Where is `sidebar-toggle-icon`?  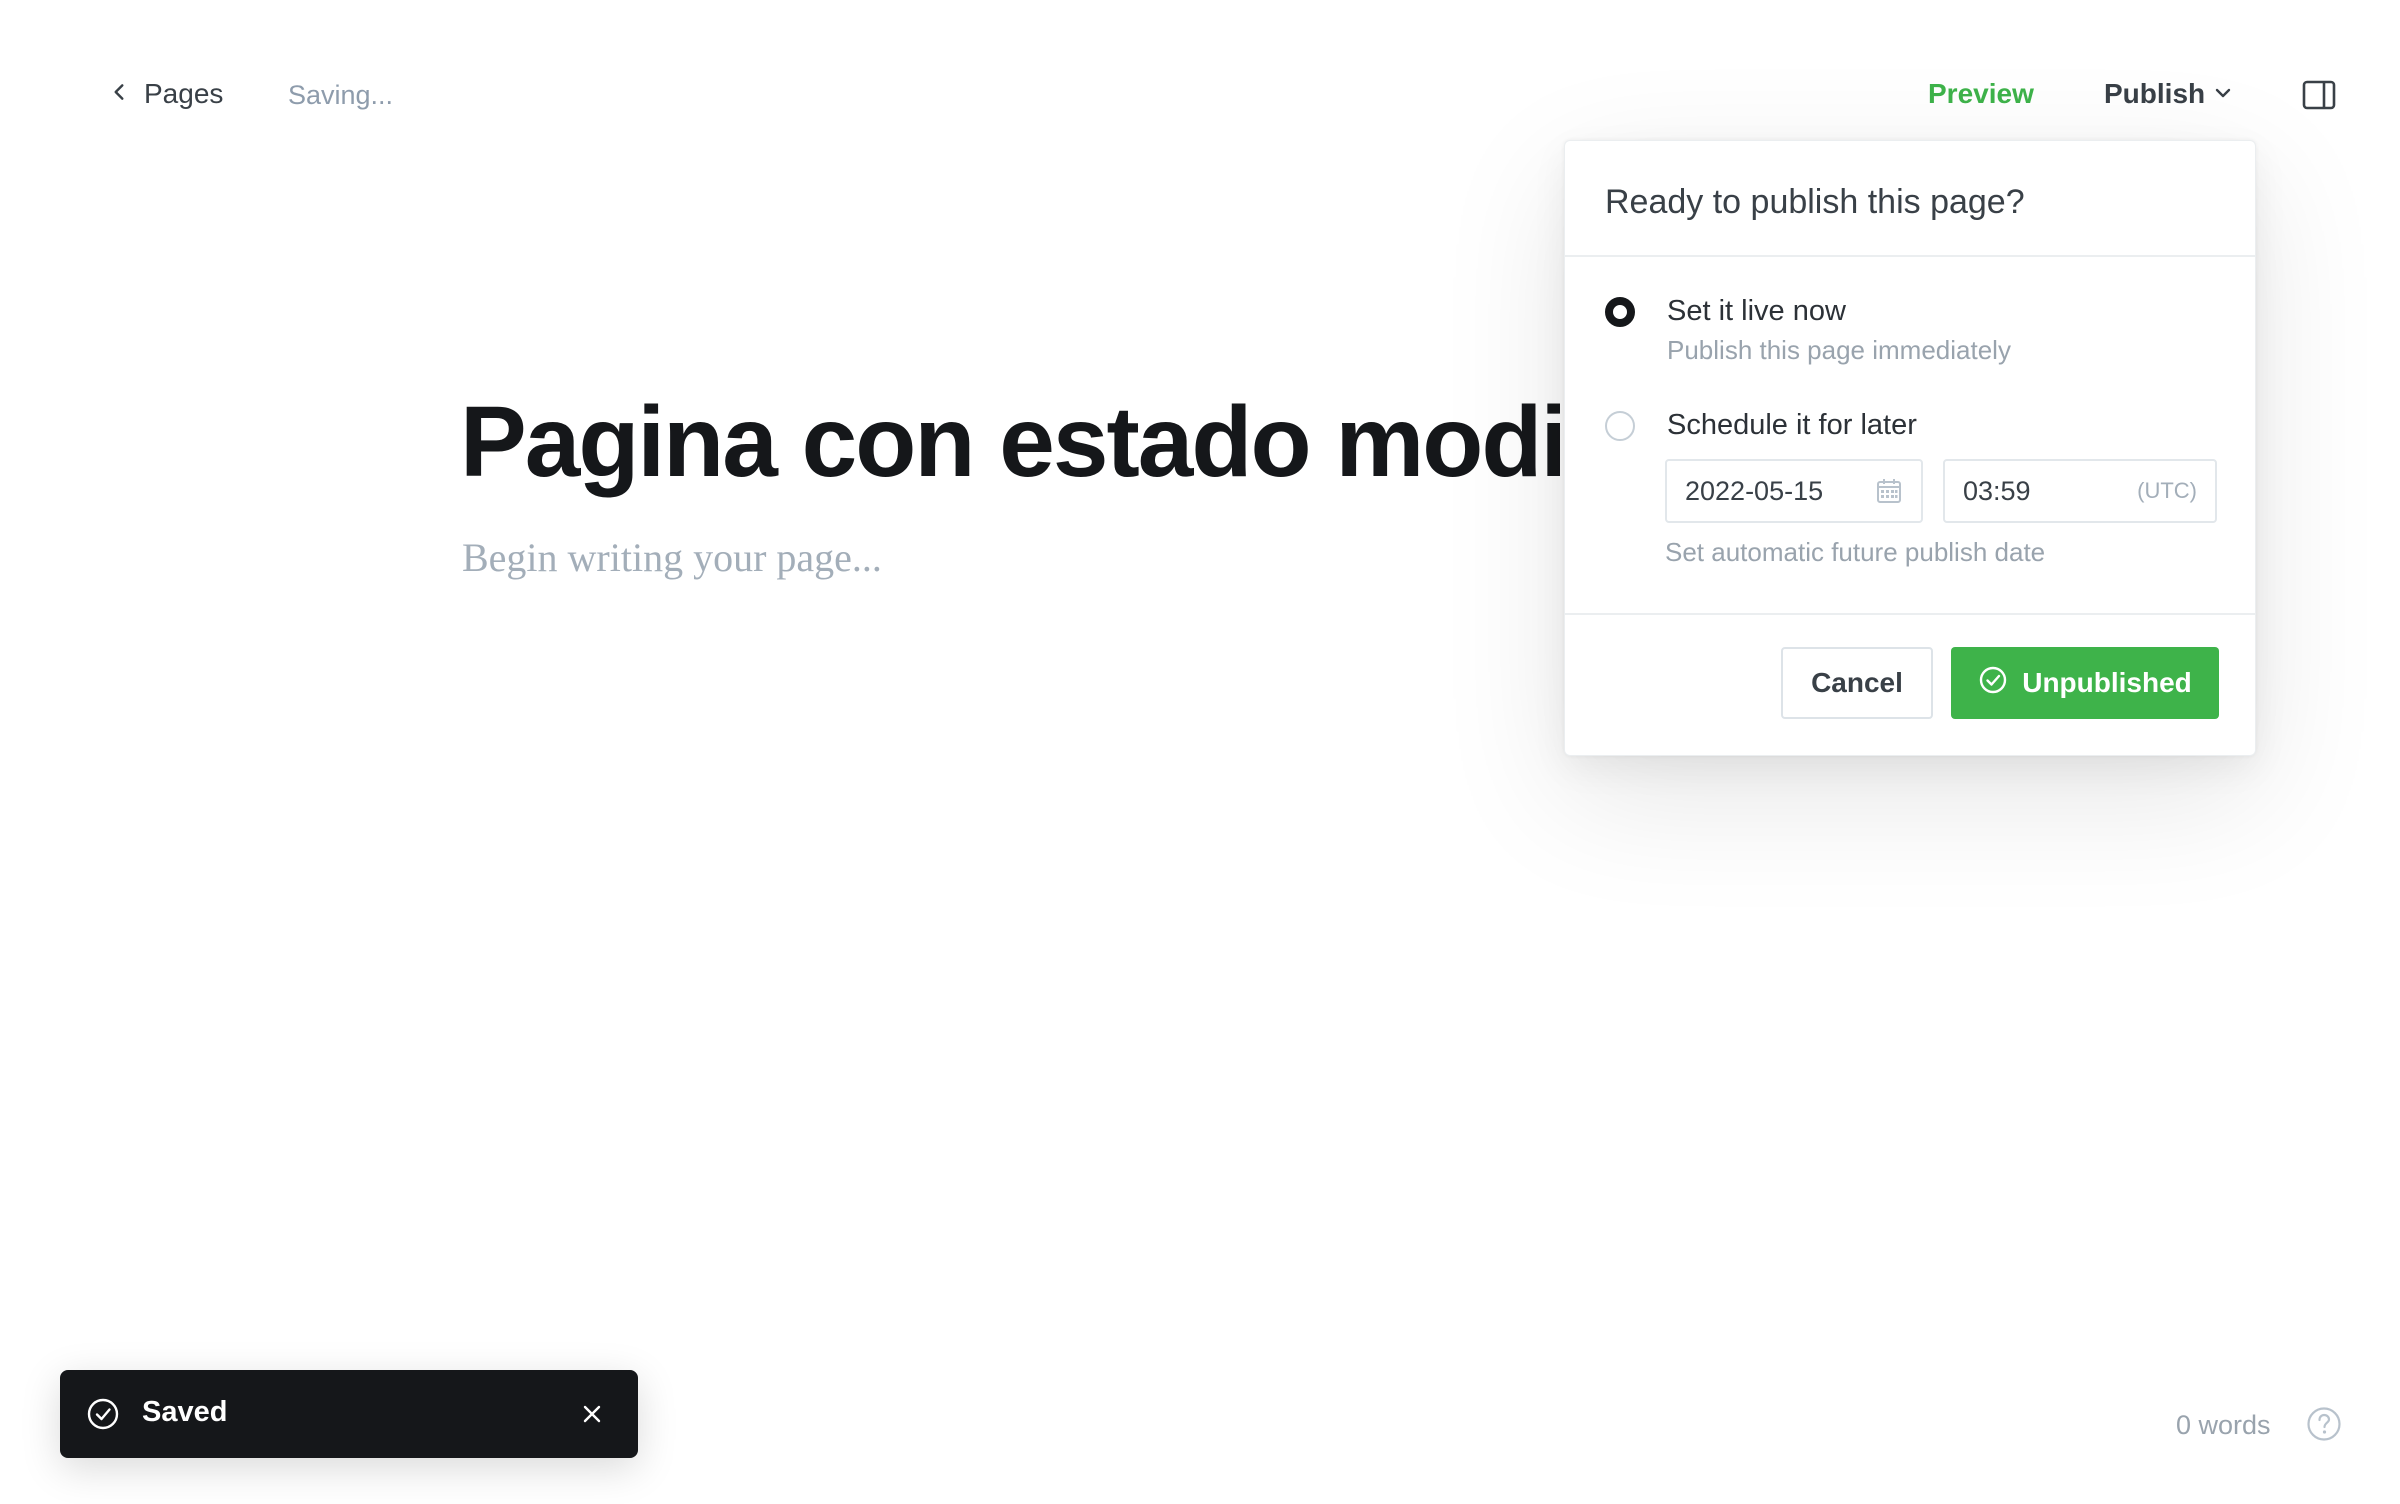
sidebar-toggle-icon is located at coordinates (2319, 95).